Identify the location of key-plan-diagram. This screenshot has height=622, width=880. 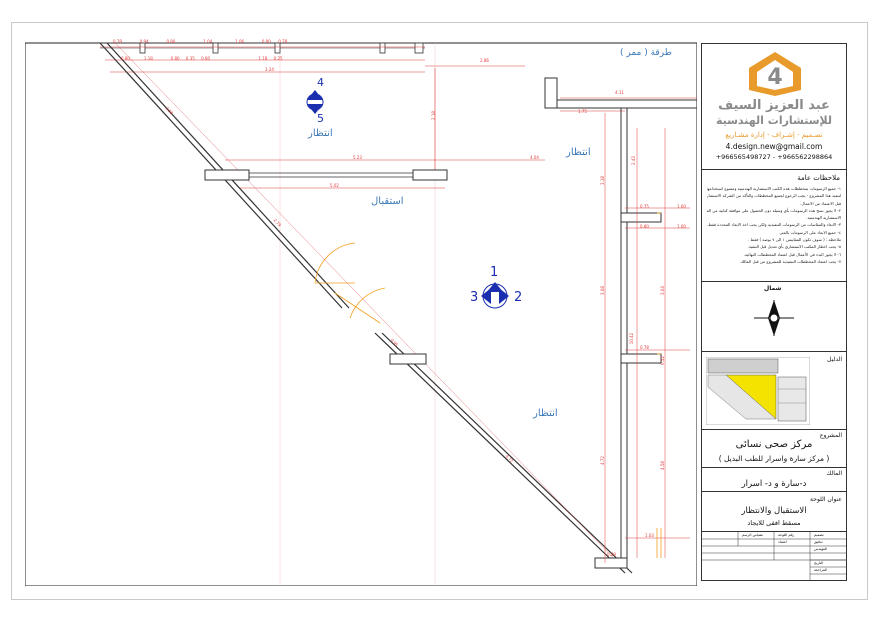
(758, 391).